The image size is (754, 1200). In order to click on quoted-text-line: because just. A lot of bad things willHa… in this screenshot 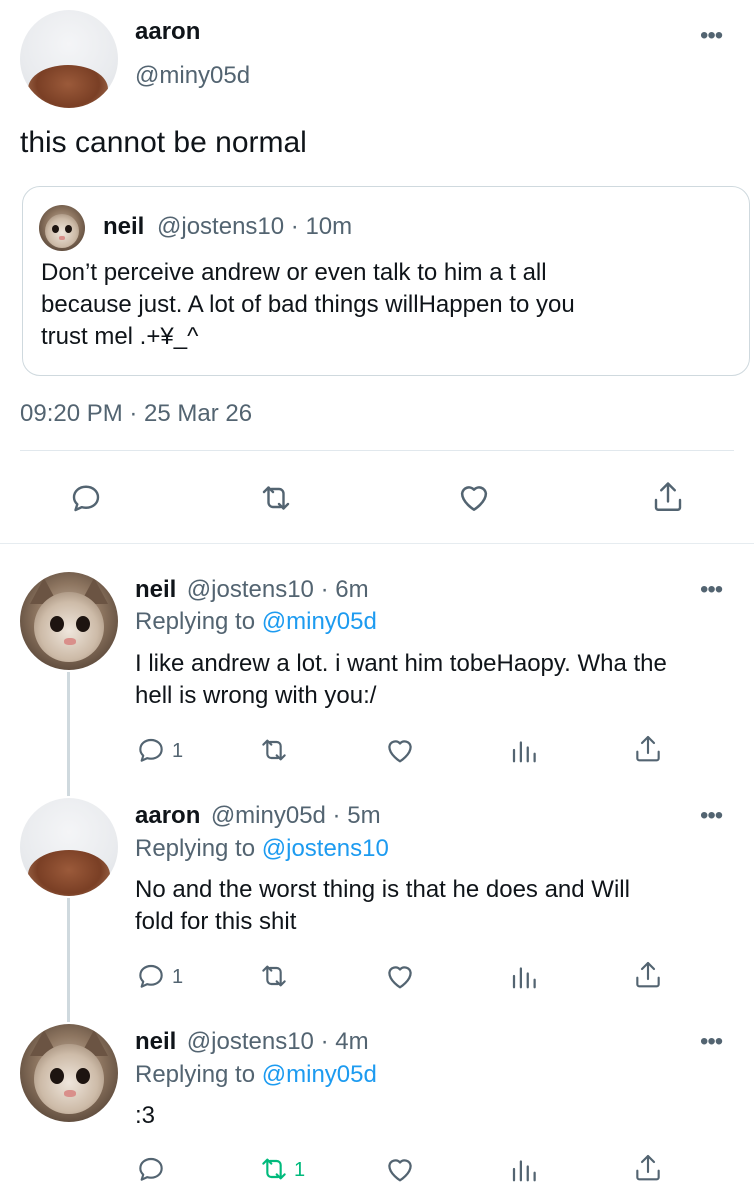, I will do `click(308, 304)`.